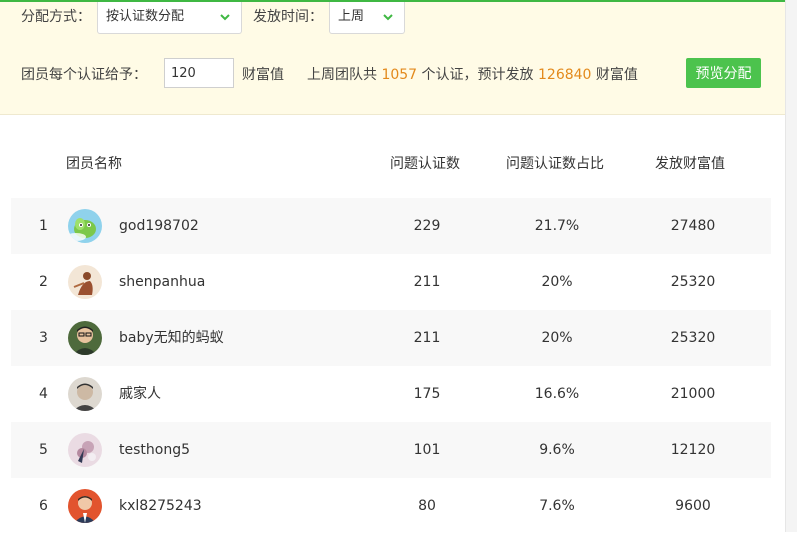 The image size is (797, 534). Describe the element at coordinates (43, 450) in the screenshot. I see `row-index: 5` at that location.